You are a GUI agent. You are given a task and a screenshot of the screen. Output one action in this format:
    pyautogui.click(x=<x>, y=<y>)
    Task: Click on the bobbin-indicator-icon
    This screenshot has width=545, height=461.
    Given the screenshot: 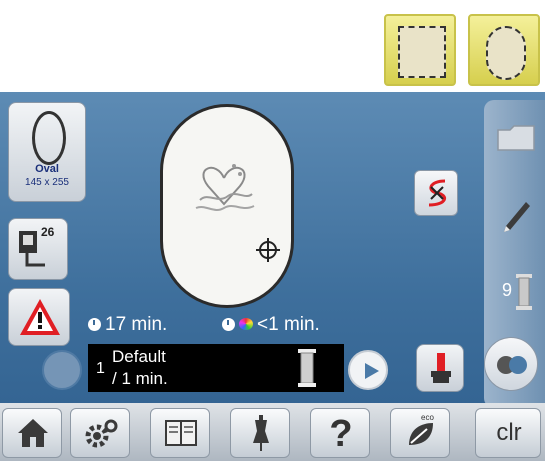 What is the action you would take?
    pyautogui.click(x=512, y=365)
    